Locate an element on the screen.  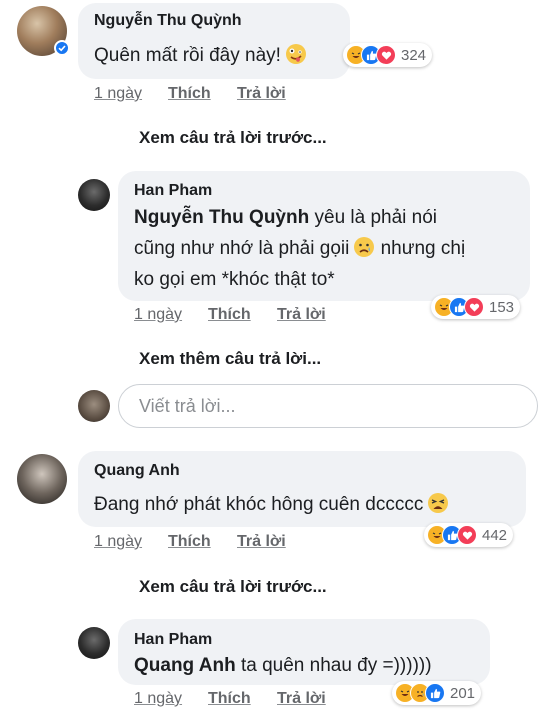
reply-input-container is located at coordinates (328, 406).